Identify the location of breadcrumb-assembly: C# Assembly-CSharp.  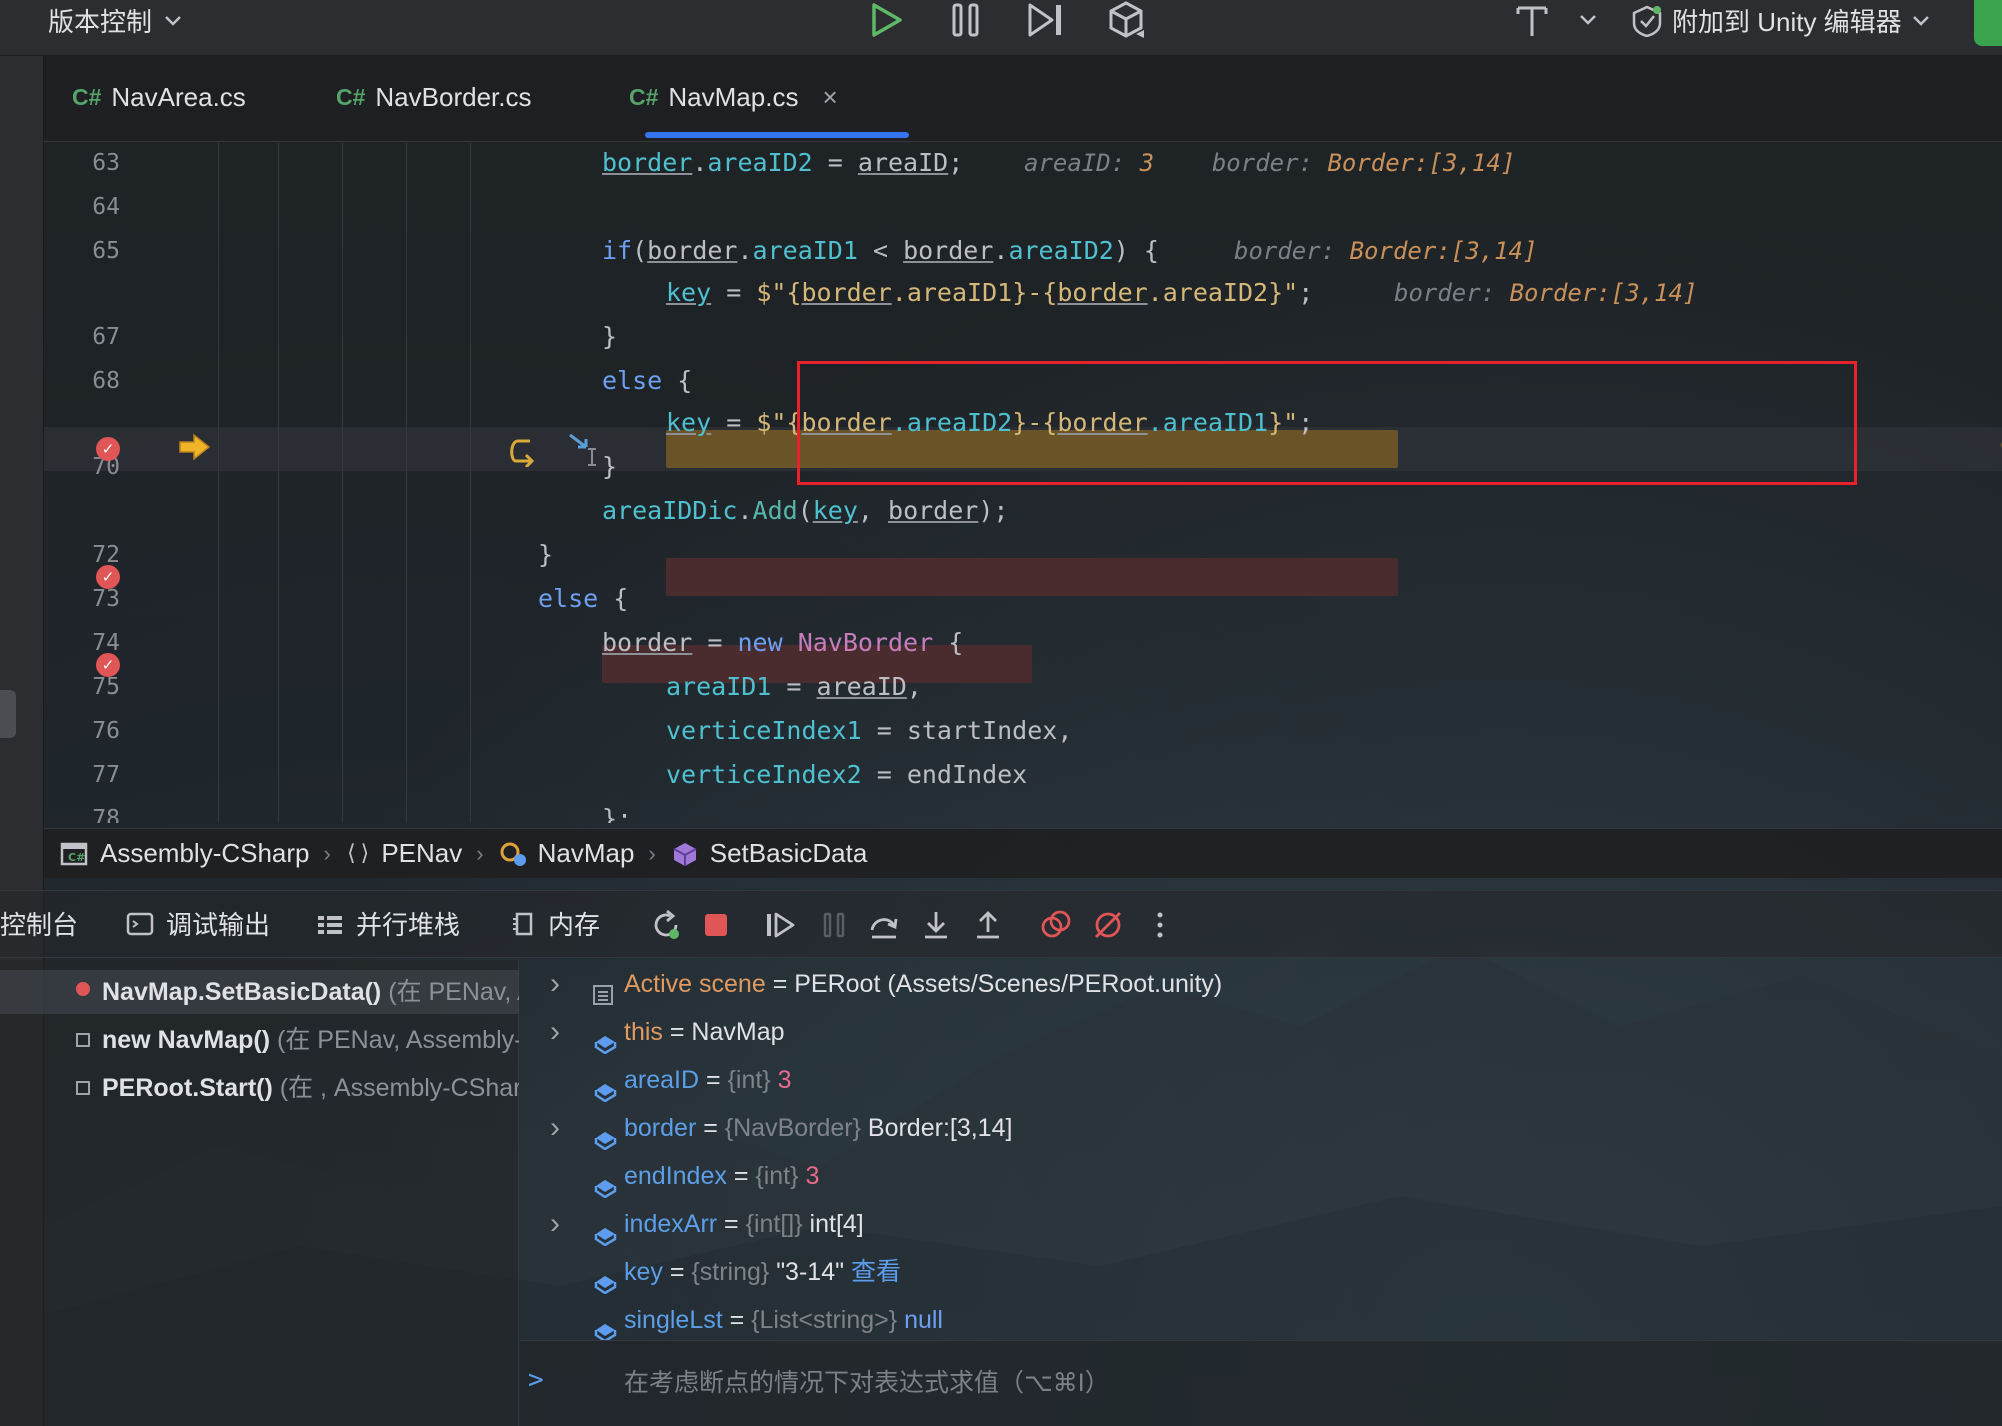
(185, 853).